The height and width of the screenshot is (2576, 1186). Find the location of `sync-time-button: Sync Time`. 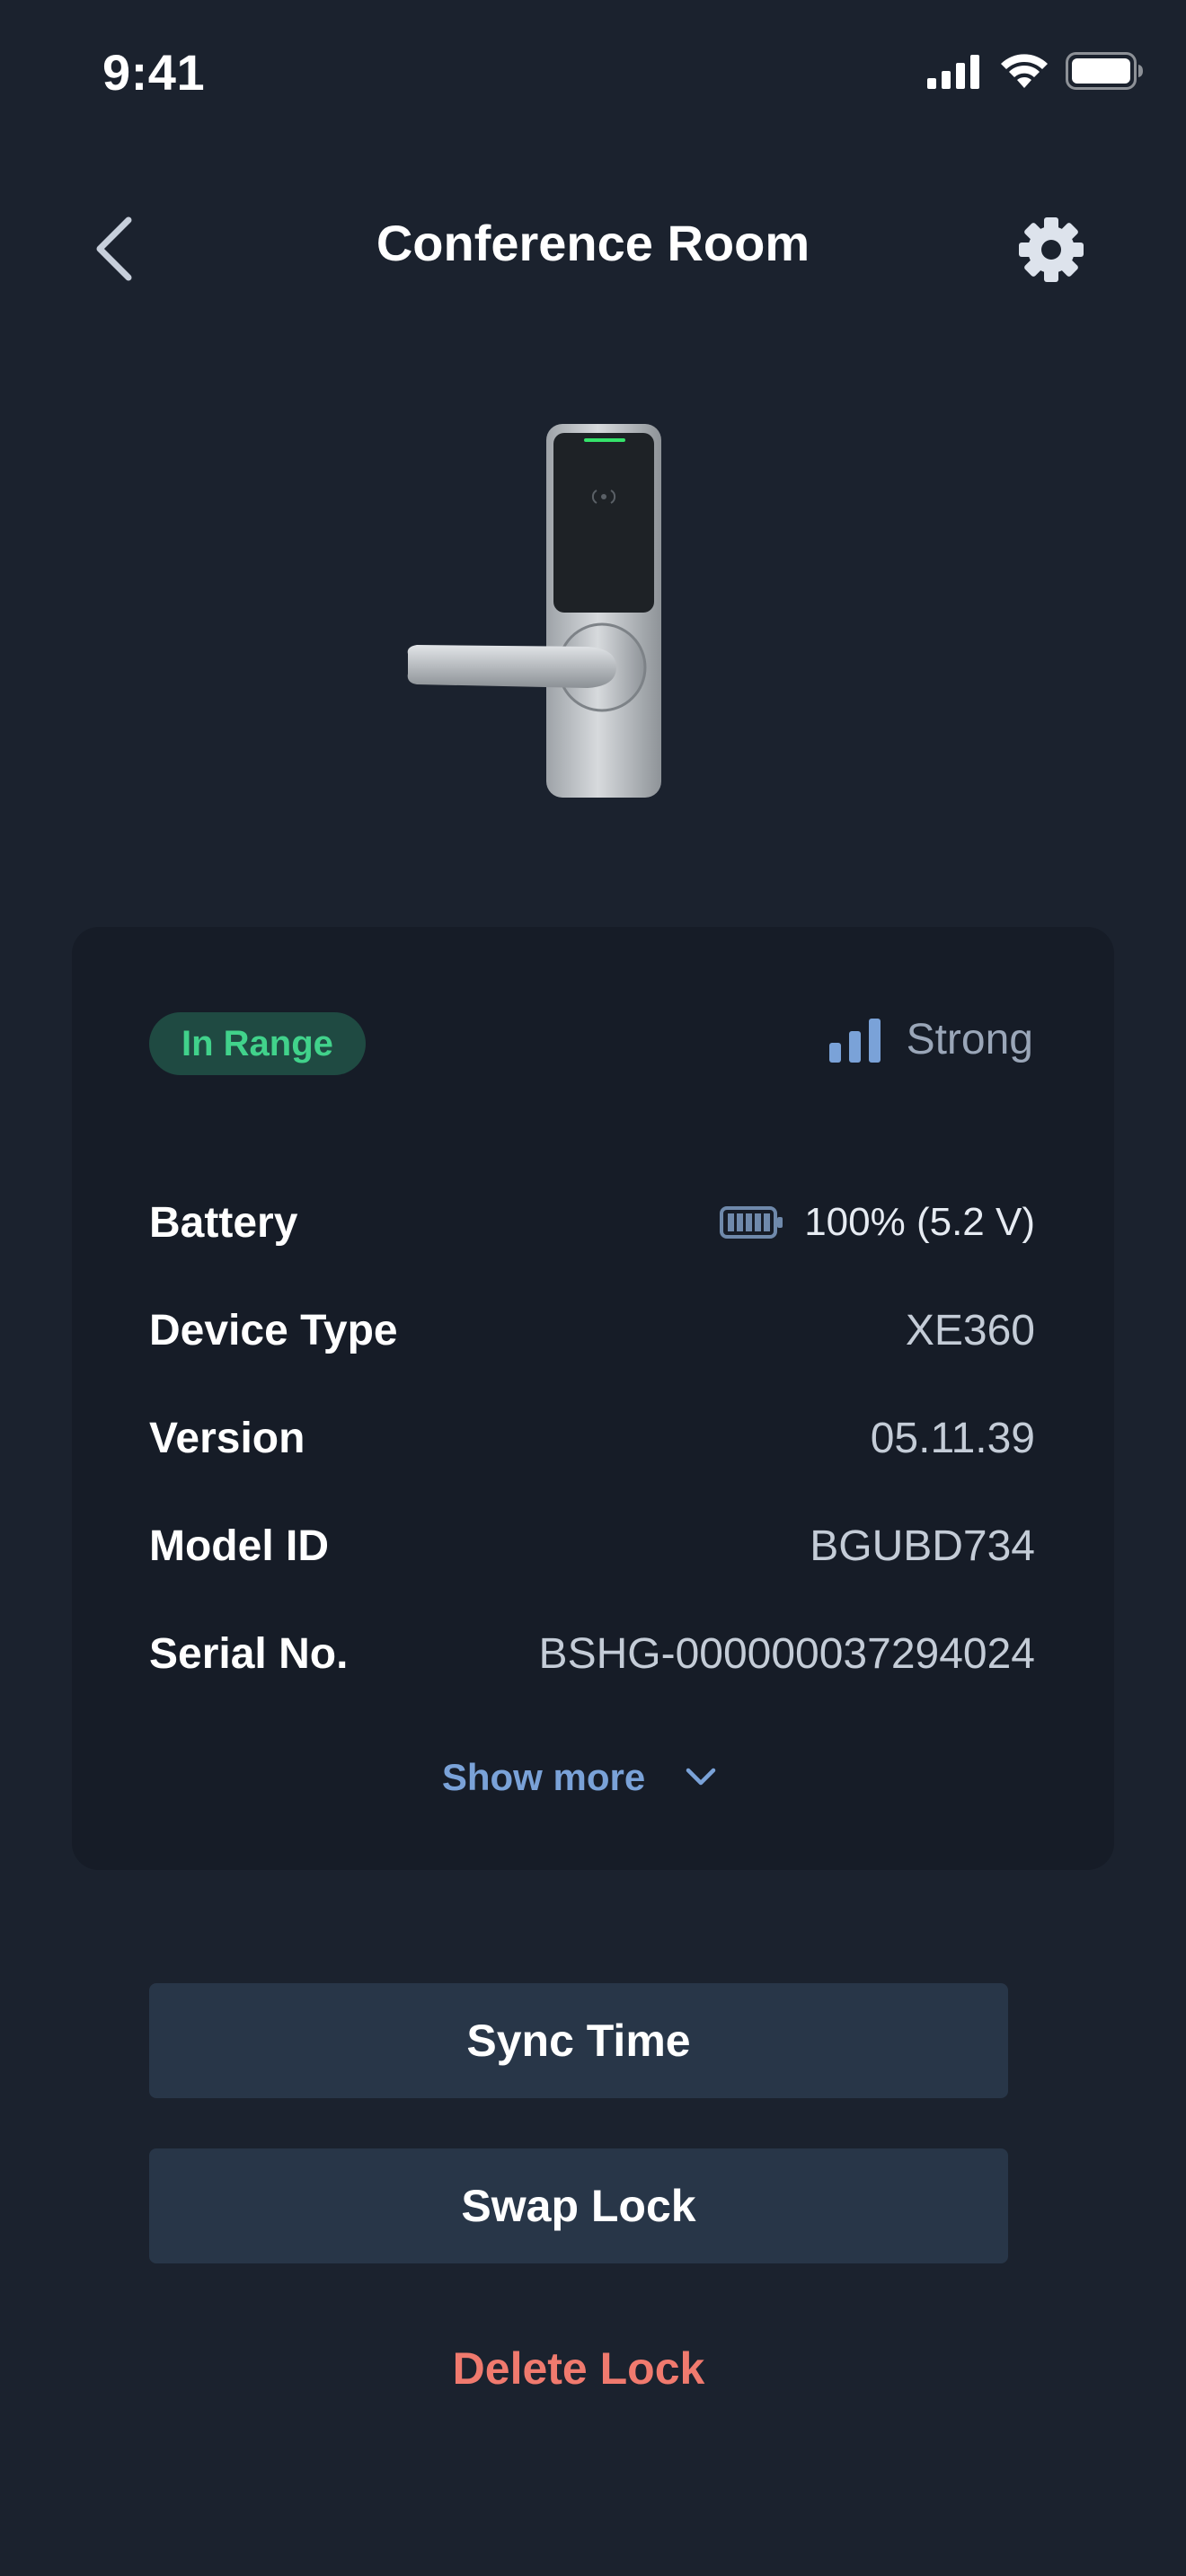

sync-time-button: Sync Time is located at coordinates (578, 2040).